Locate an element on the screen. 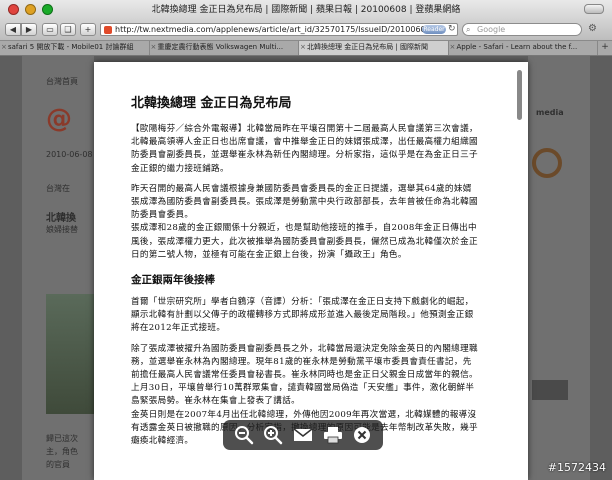  minimize-window-button is located at coordinates (30, 9).